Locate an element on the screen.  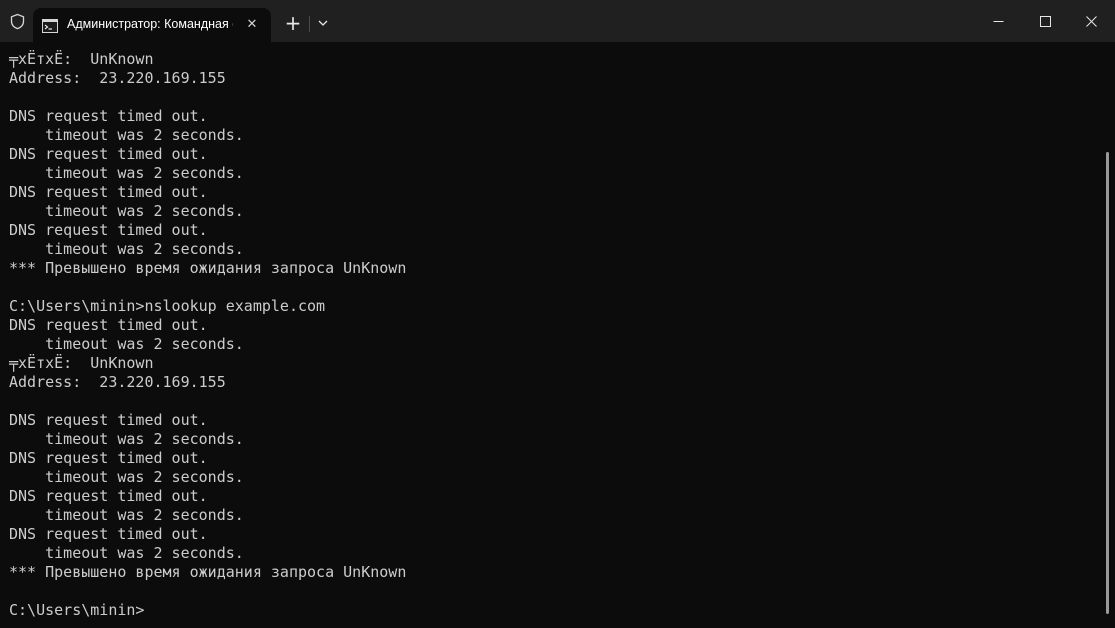
shield-icon is located at coordinates (17, 21).